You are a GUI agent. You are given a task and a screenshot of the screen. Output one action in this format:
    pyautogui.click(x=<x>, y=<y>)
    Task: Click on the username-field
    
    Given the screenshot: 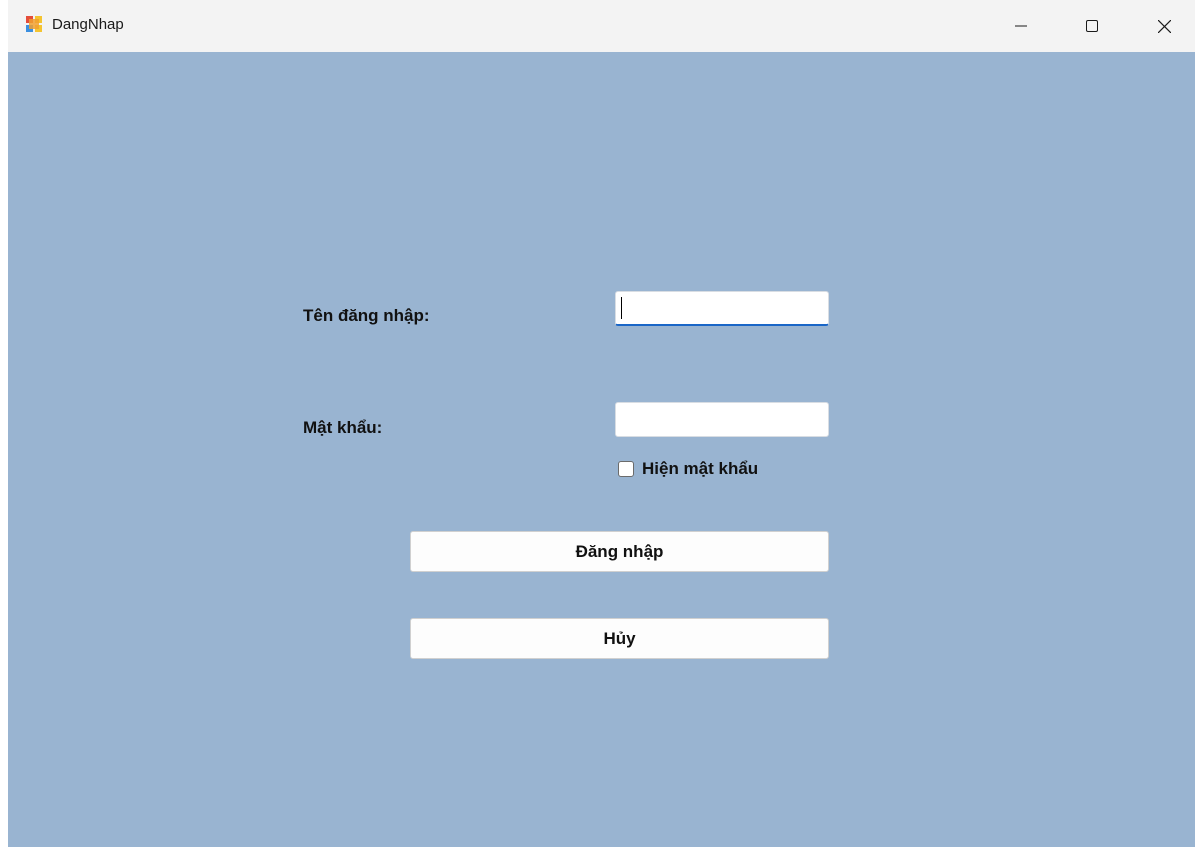 What is the action you would take?
    pyautogui.click(x=722, y=308)
    